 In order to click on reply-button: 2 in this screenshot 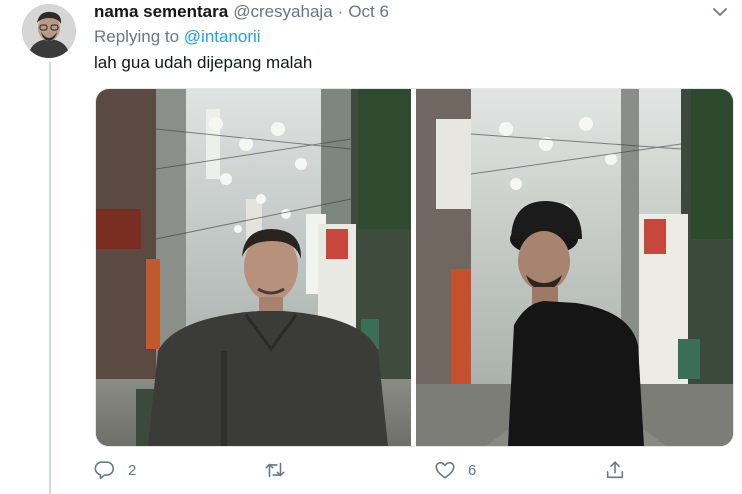, I will do `click(115, 470)`.